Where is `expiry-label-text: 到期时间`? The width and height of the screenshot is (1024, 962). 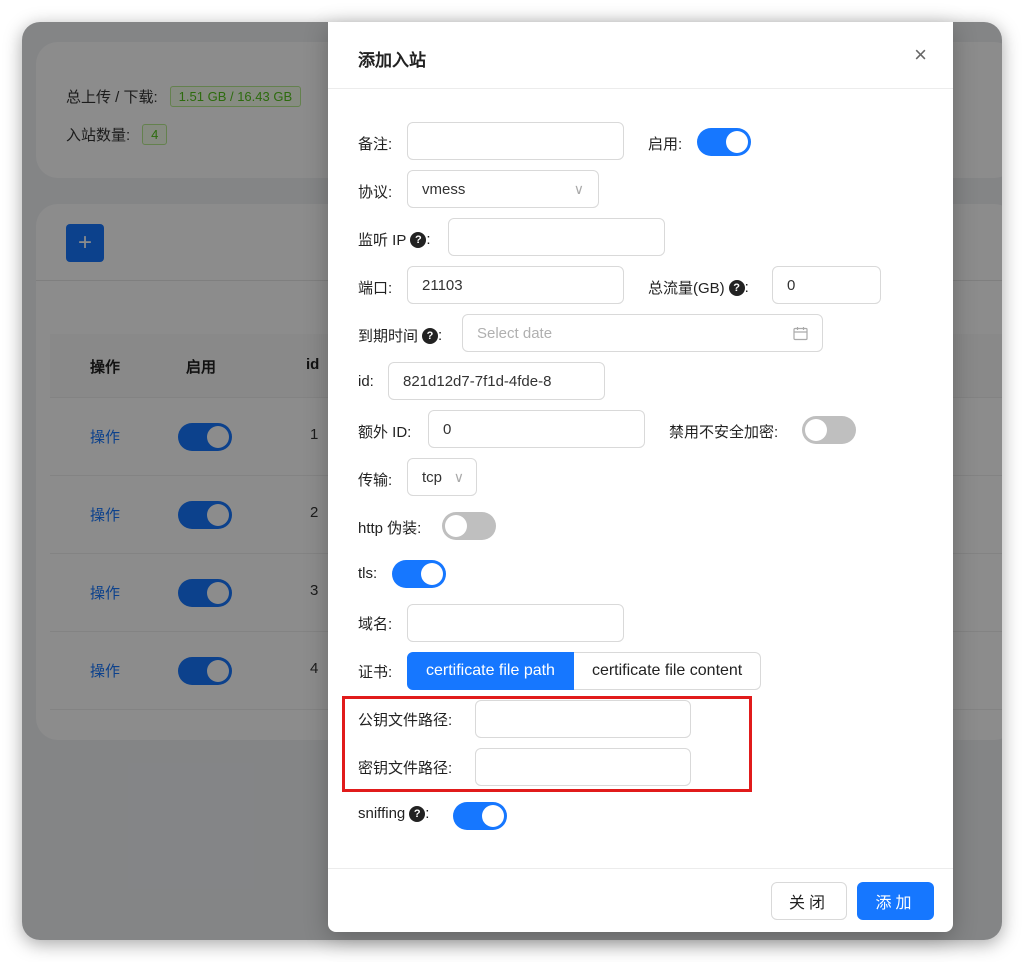 expiry-label-text: 到期时间 is located at coordinates (388, 336).